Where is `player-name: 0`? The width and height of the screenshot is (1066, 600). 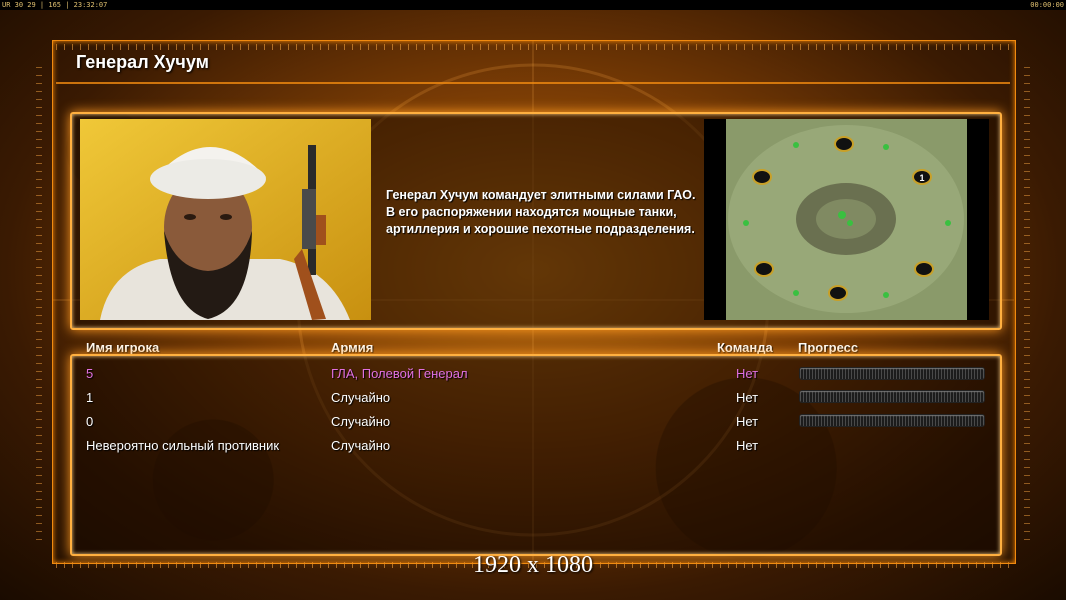
player-name: 0 is located at coordinates (90, 421).